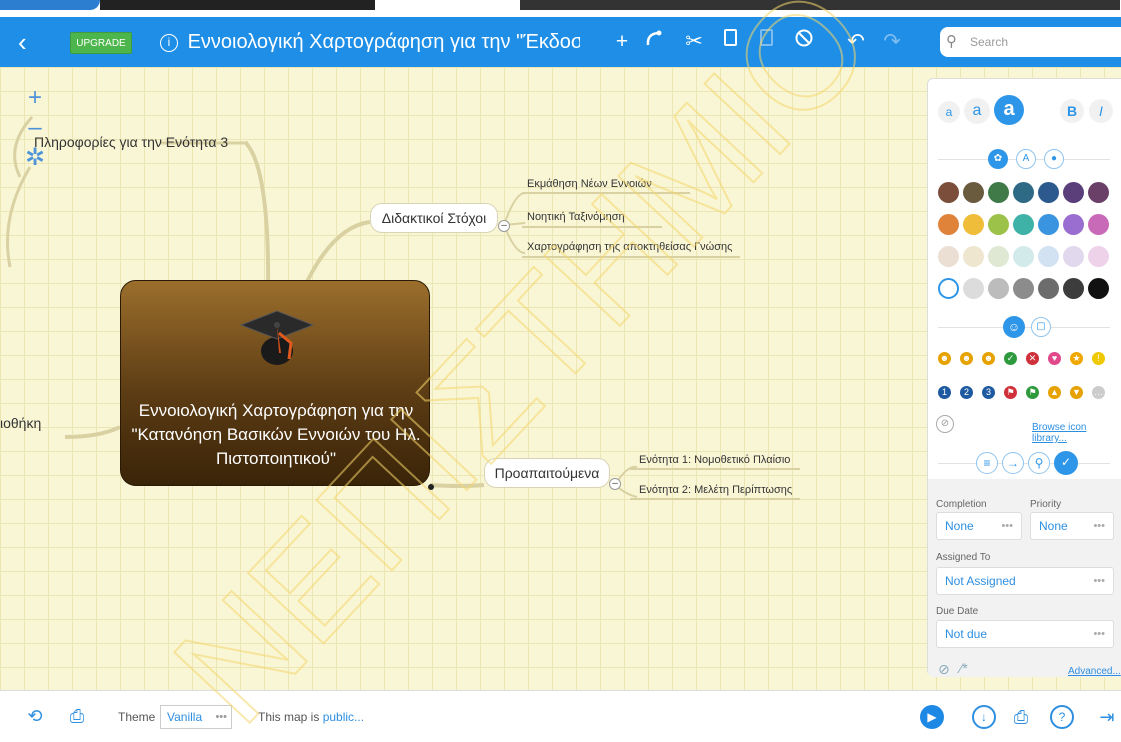  I want to click on theme-select: Vanilla •••, so click(196, 717).